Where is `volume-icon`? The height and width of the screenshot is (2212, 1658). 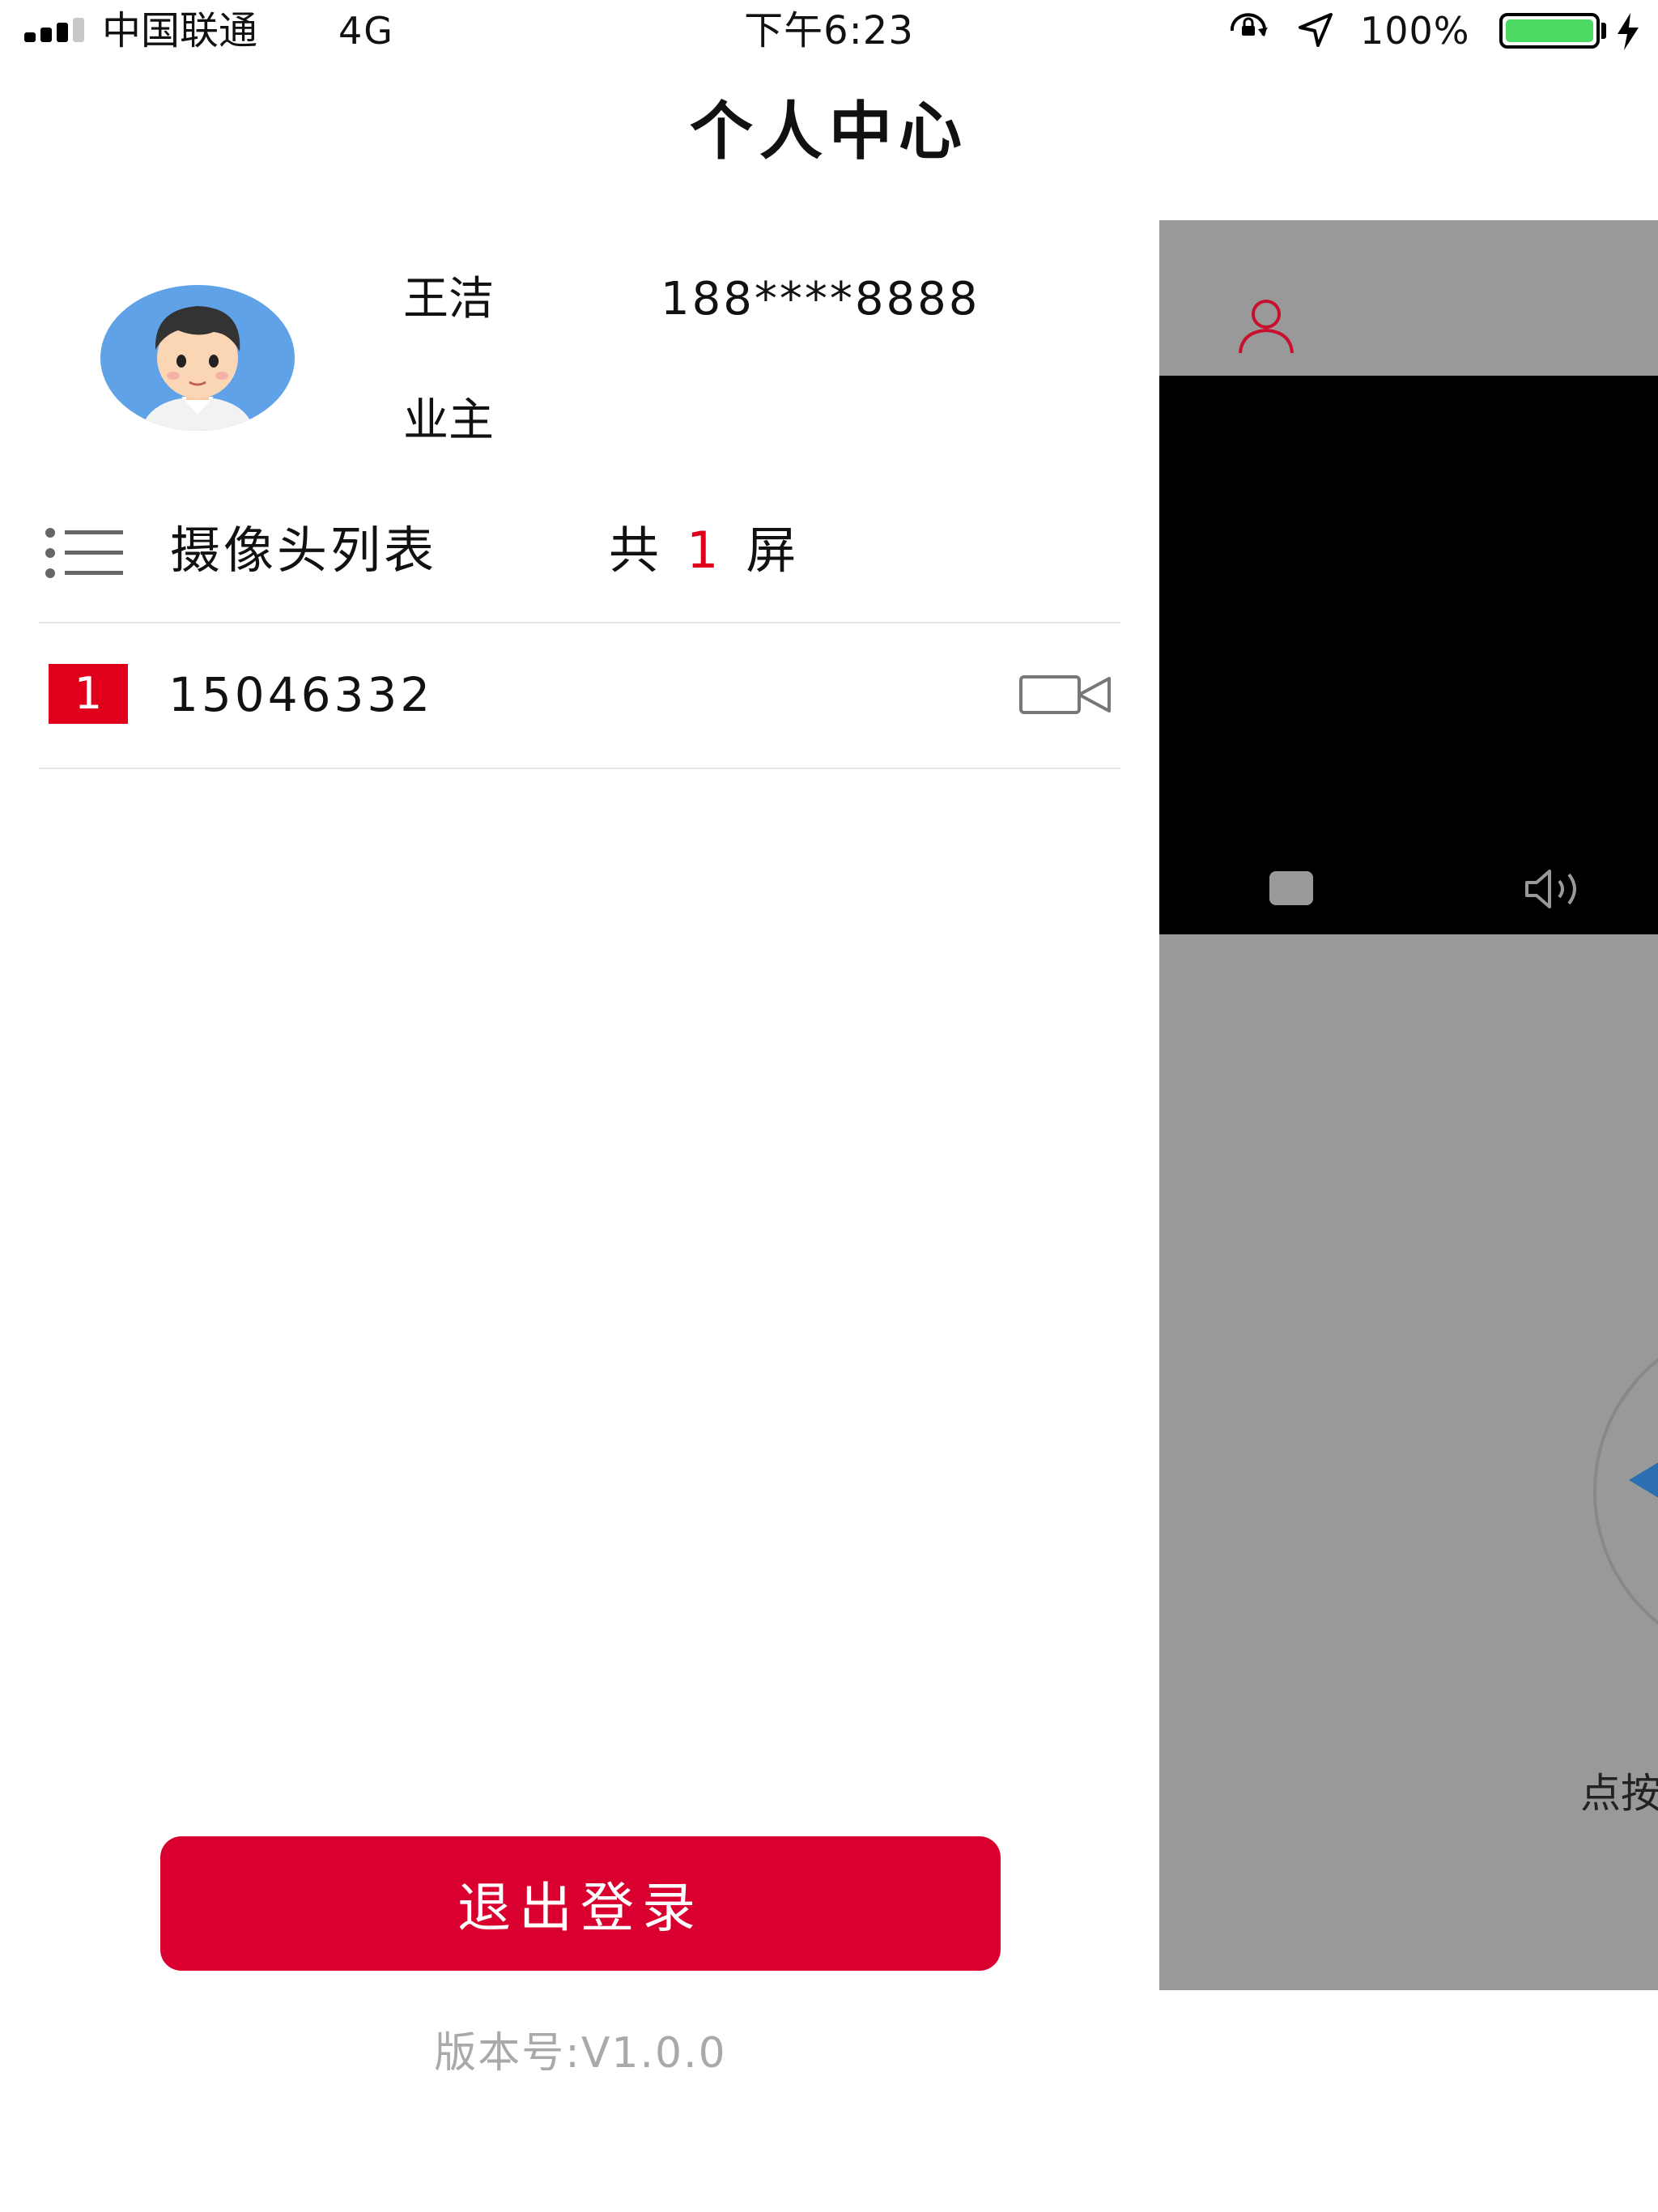 volume-icon is located at coordinates (1556, 889).